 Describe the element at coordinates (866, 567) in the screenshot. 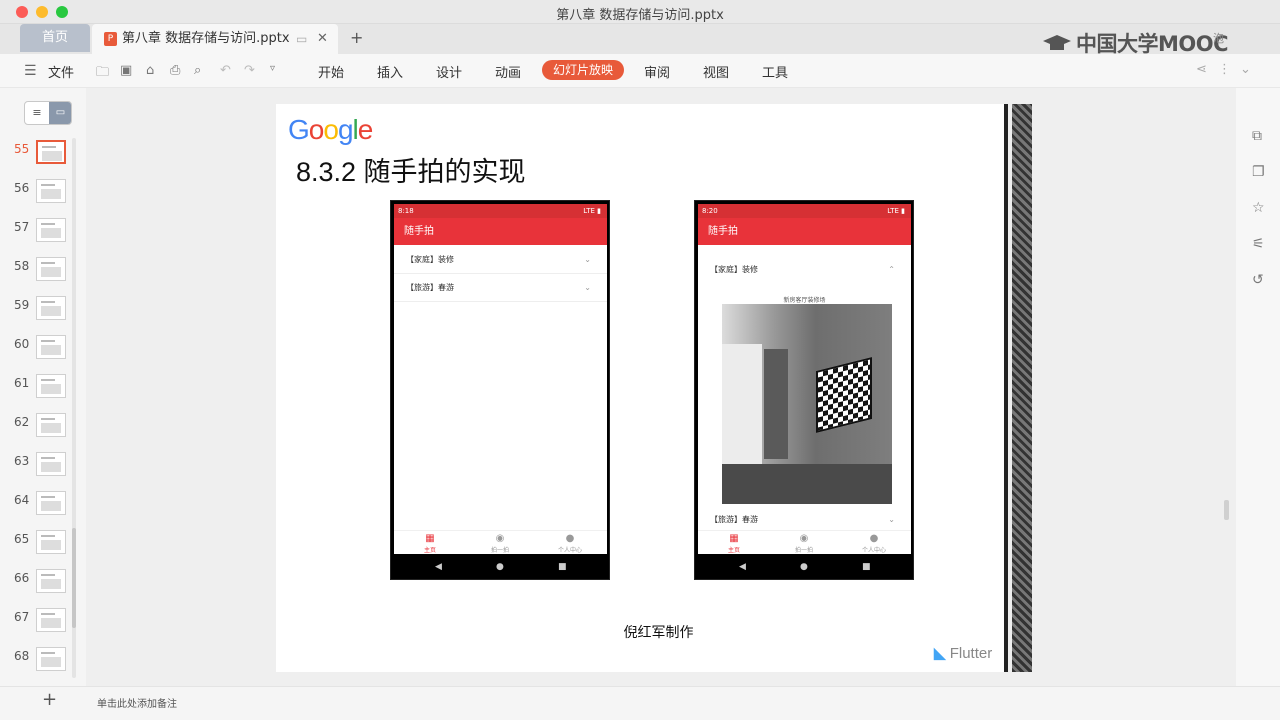

I see `recents-icon: ■` at that location.